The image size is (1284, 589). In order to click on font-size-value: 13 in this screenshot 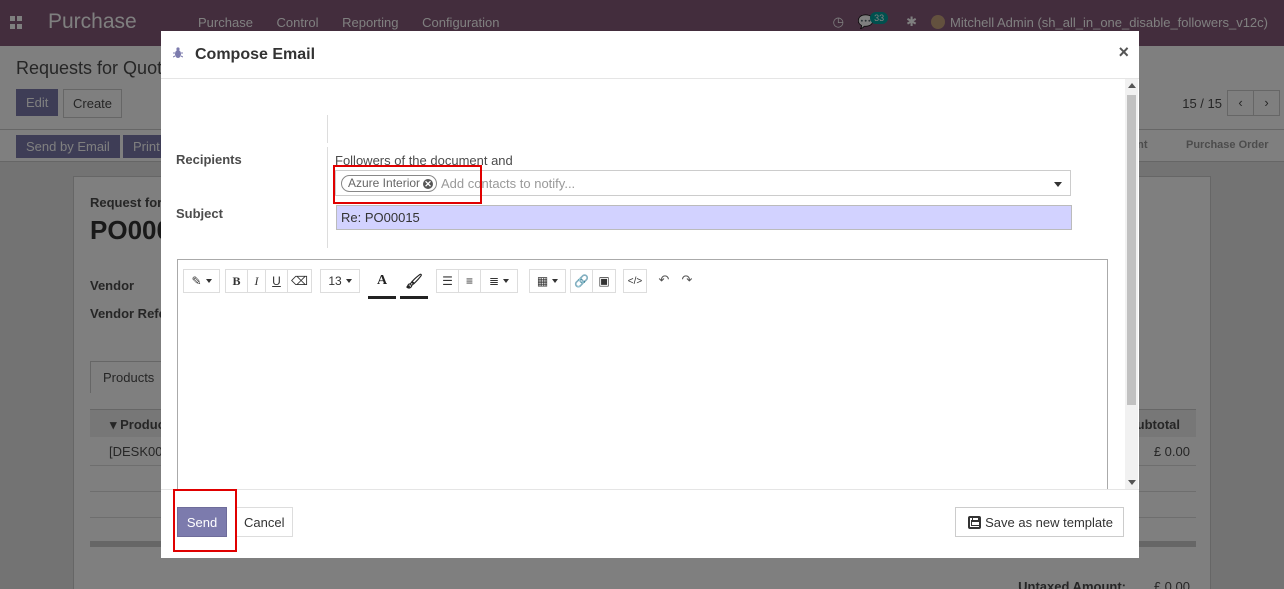, I will do `click(335, 281)`.